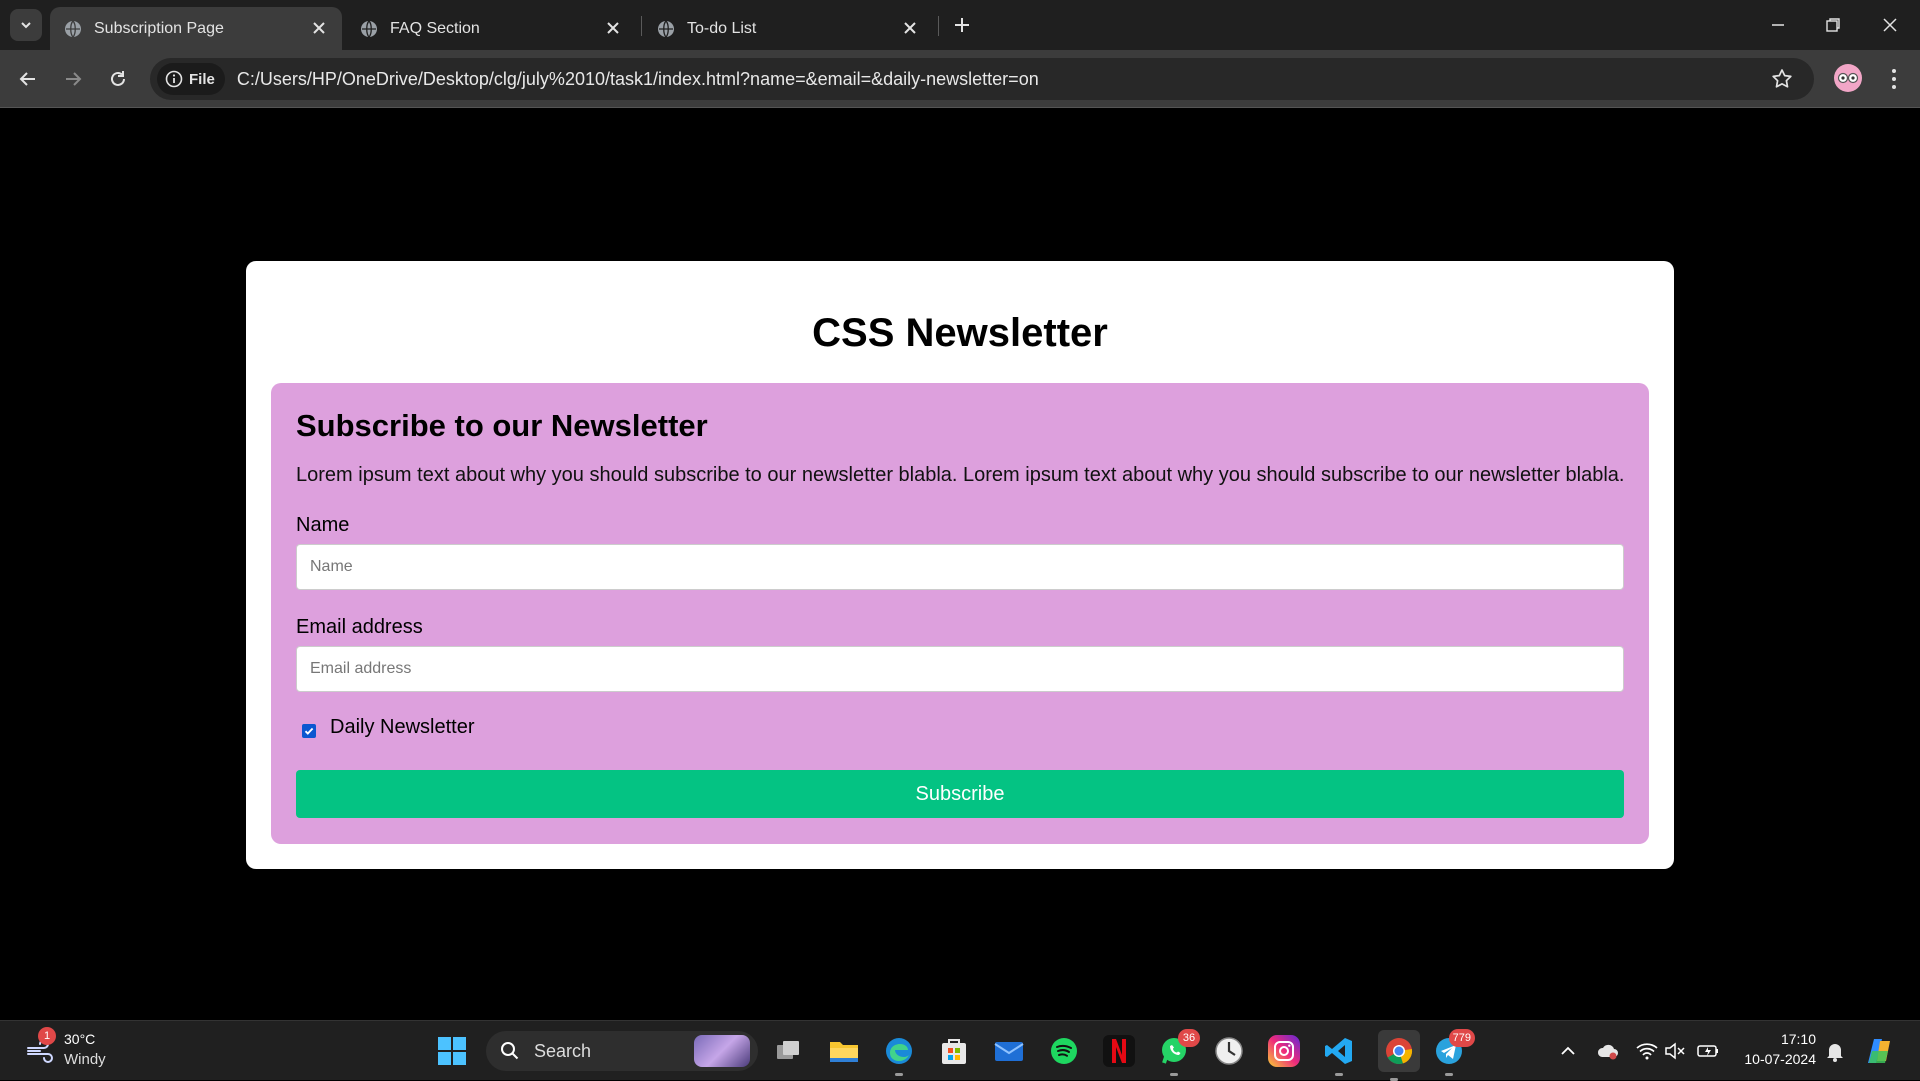 This screenshot has height=1081, width=1920. I want to click on glasses-avatar-icon, so click(1848, 78).